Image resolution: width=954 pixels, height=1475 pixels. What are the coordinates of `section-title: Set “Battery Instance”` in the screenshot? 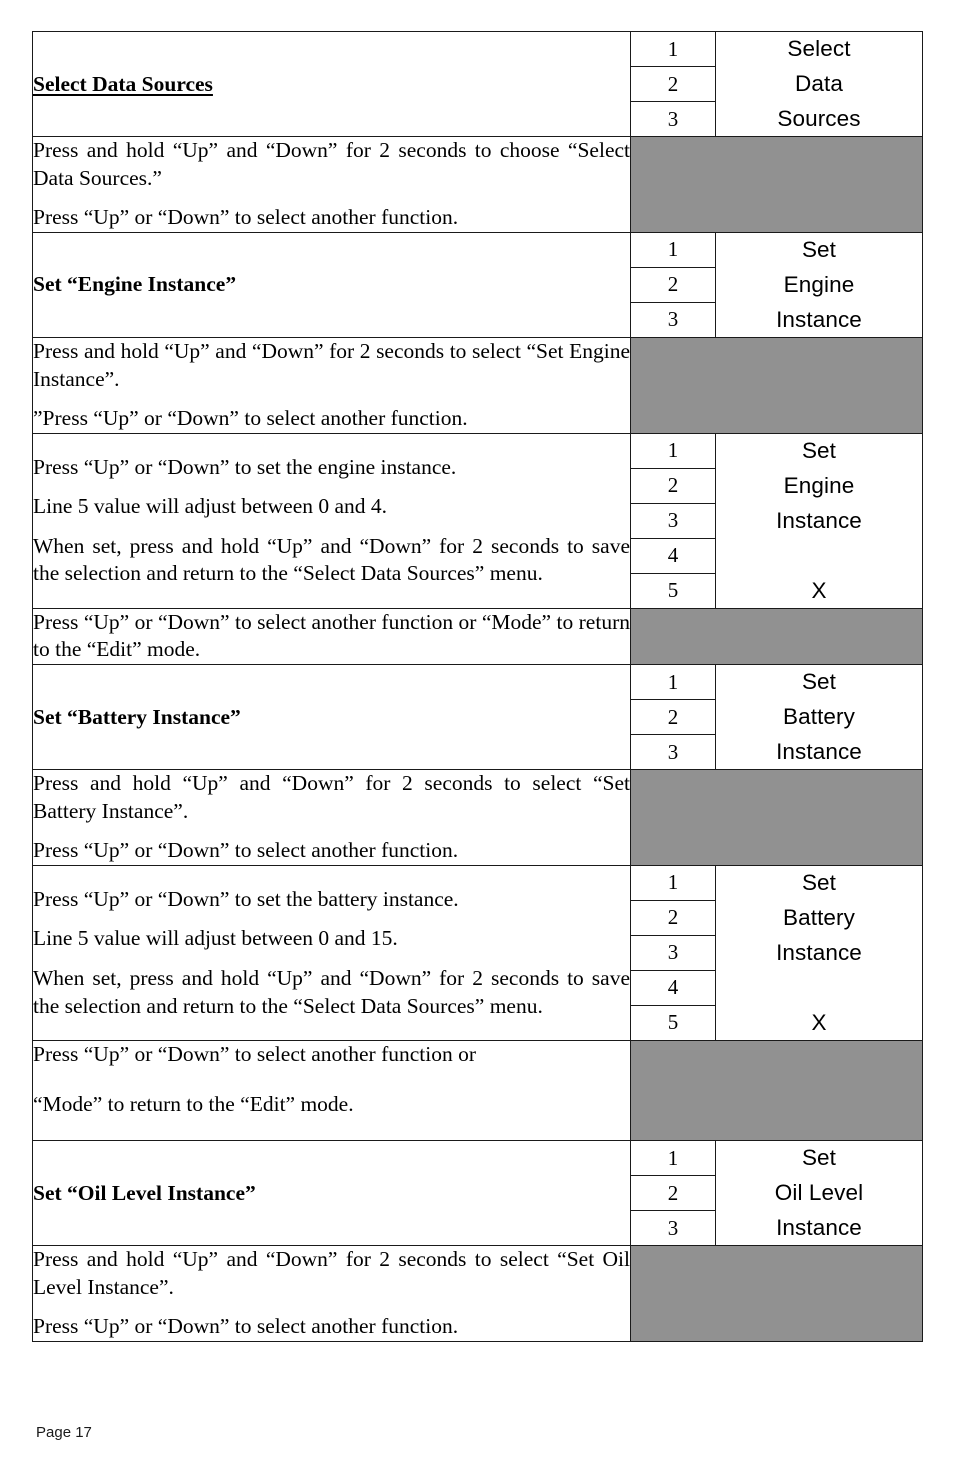 It's located at (137, 716).